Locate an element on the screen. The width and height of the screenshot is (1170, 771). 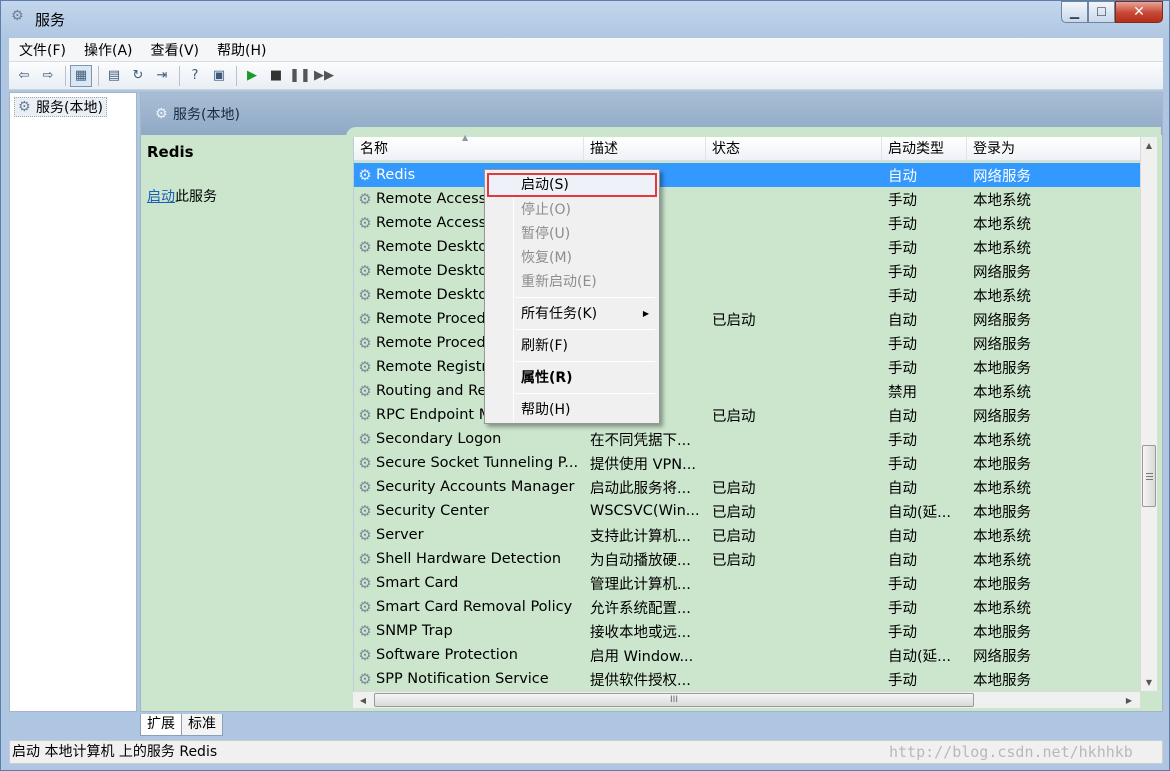
table-row: ⚙Remote Access候...手动本地系统 is located at coordinates (747, 199).